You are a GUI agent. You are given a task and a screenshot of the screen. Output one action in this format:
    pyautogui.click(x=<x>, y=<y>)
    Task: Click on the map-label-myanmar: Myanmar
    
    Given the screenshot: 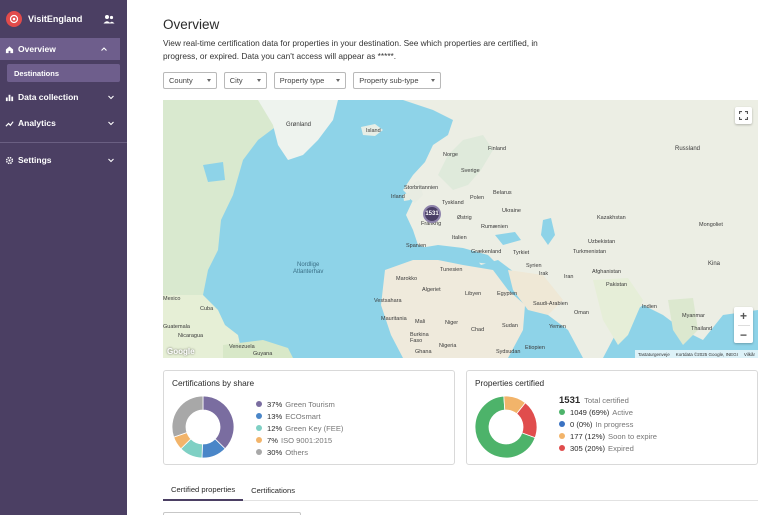 What is the action you would take?
    pyautogui.click(x=693, y=316)
    